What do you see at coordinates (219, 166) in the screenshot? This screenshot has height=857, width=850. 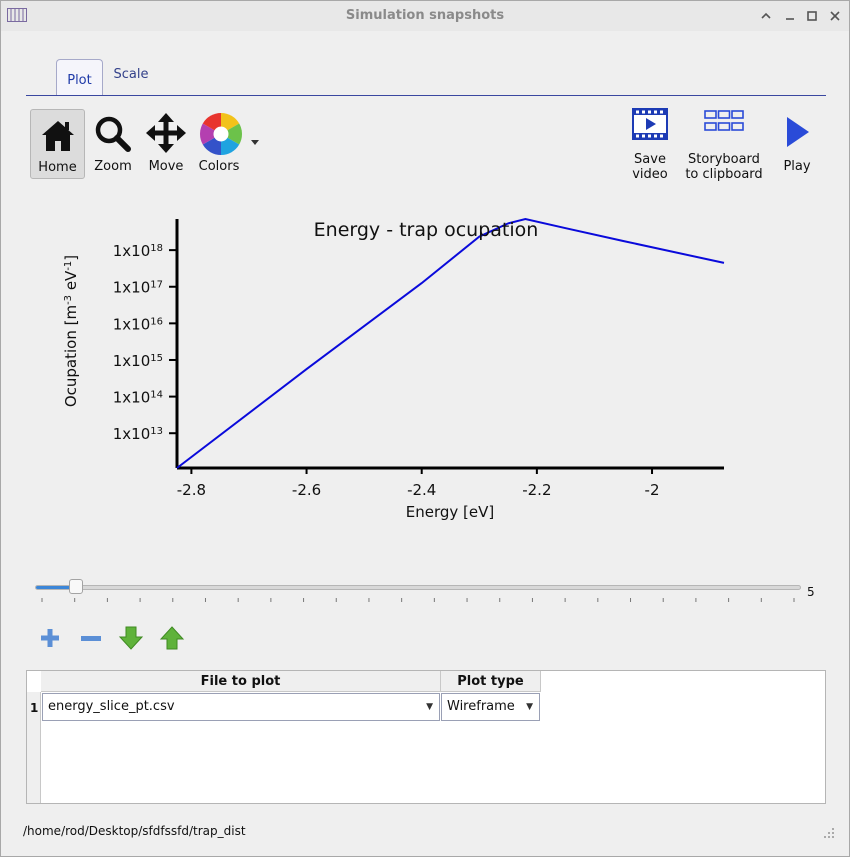 I see `colors-label: Colors` at bounding box center [219, 166].